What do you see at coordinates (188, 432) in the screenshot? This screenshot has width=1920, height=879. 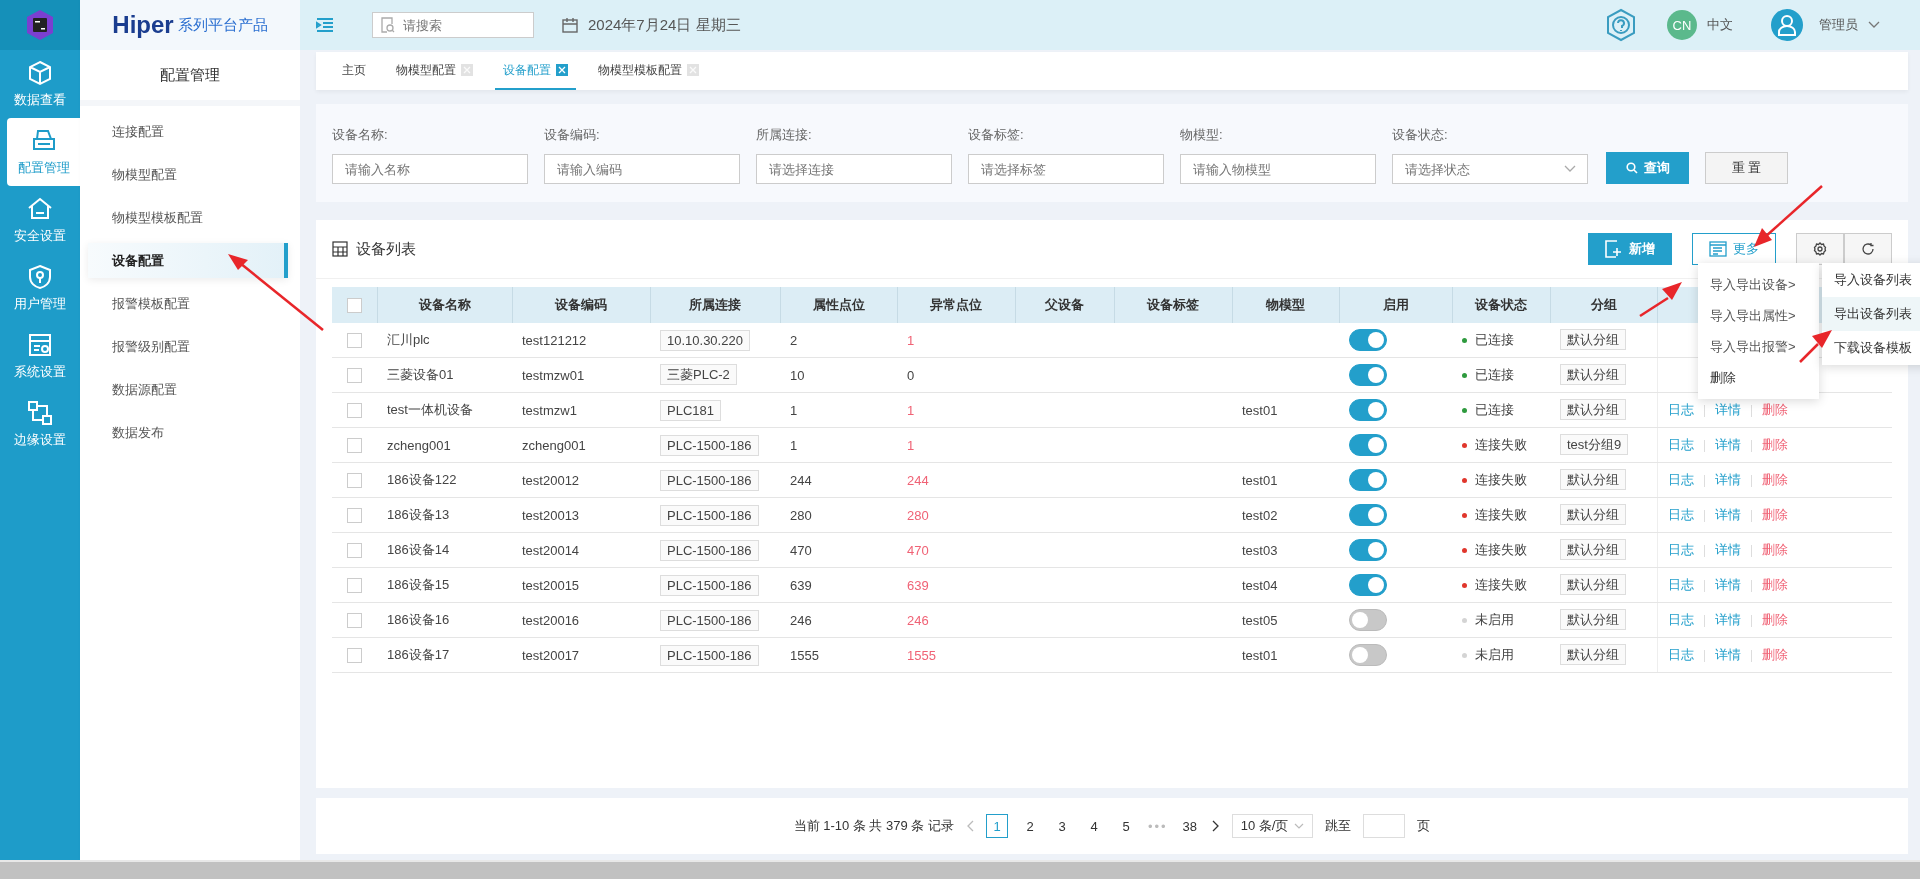 I see `sidebar-item: 数据发布` at bounding box center [188, 432].